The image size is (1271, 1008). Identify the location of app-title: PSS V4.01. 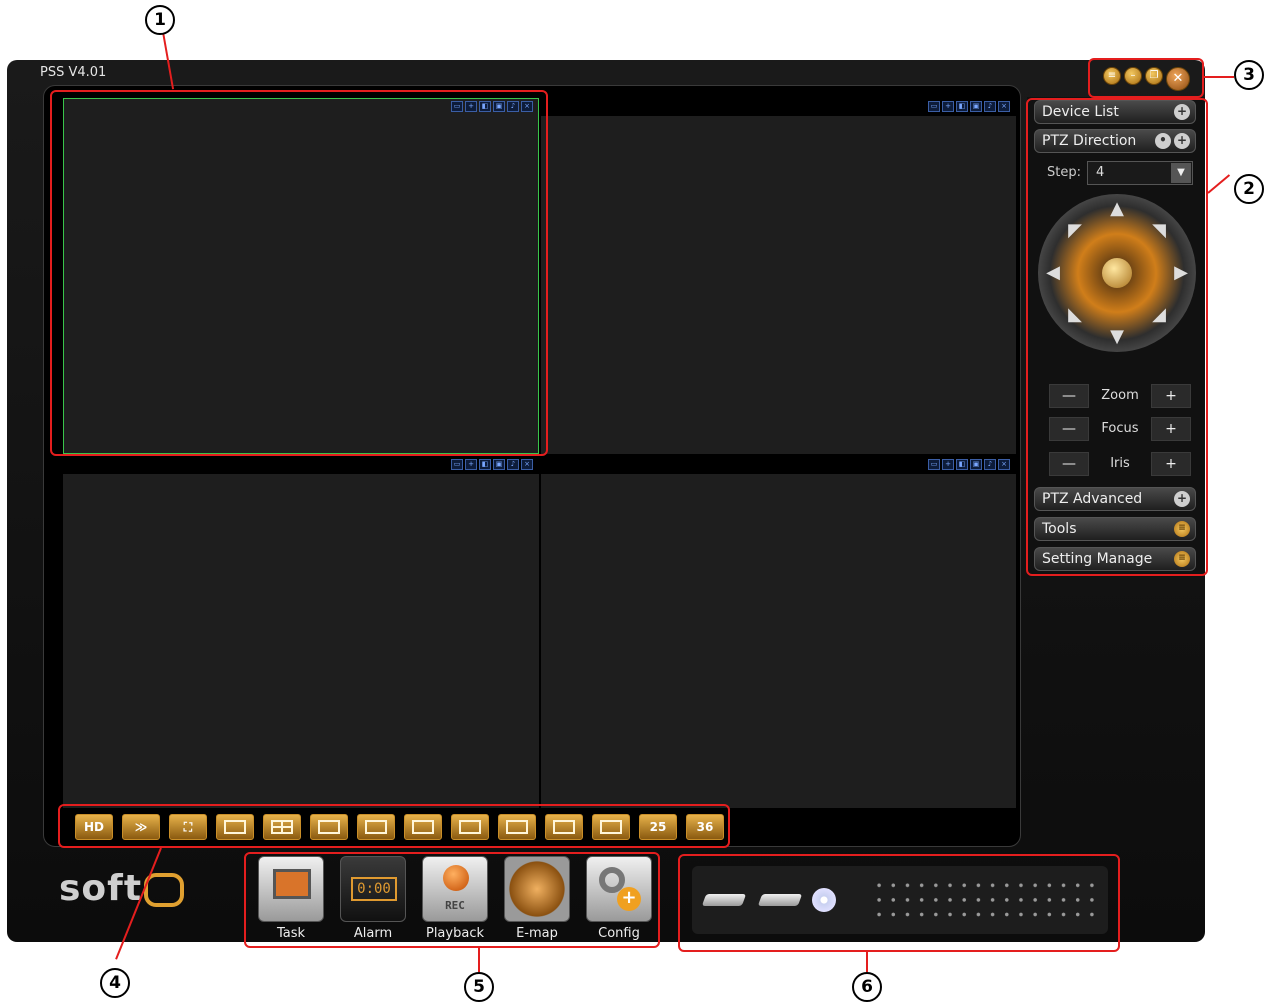
(73, 72).